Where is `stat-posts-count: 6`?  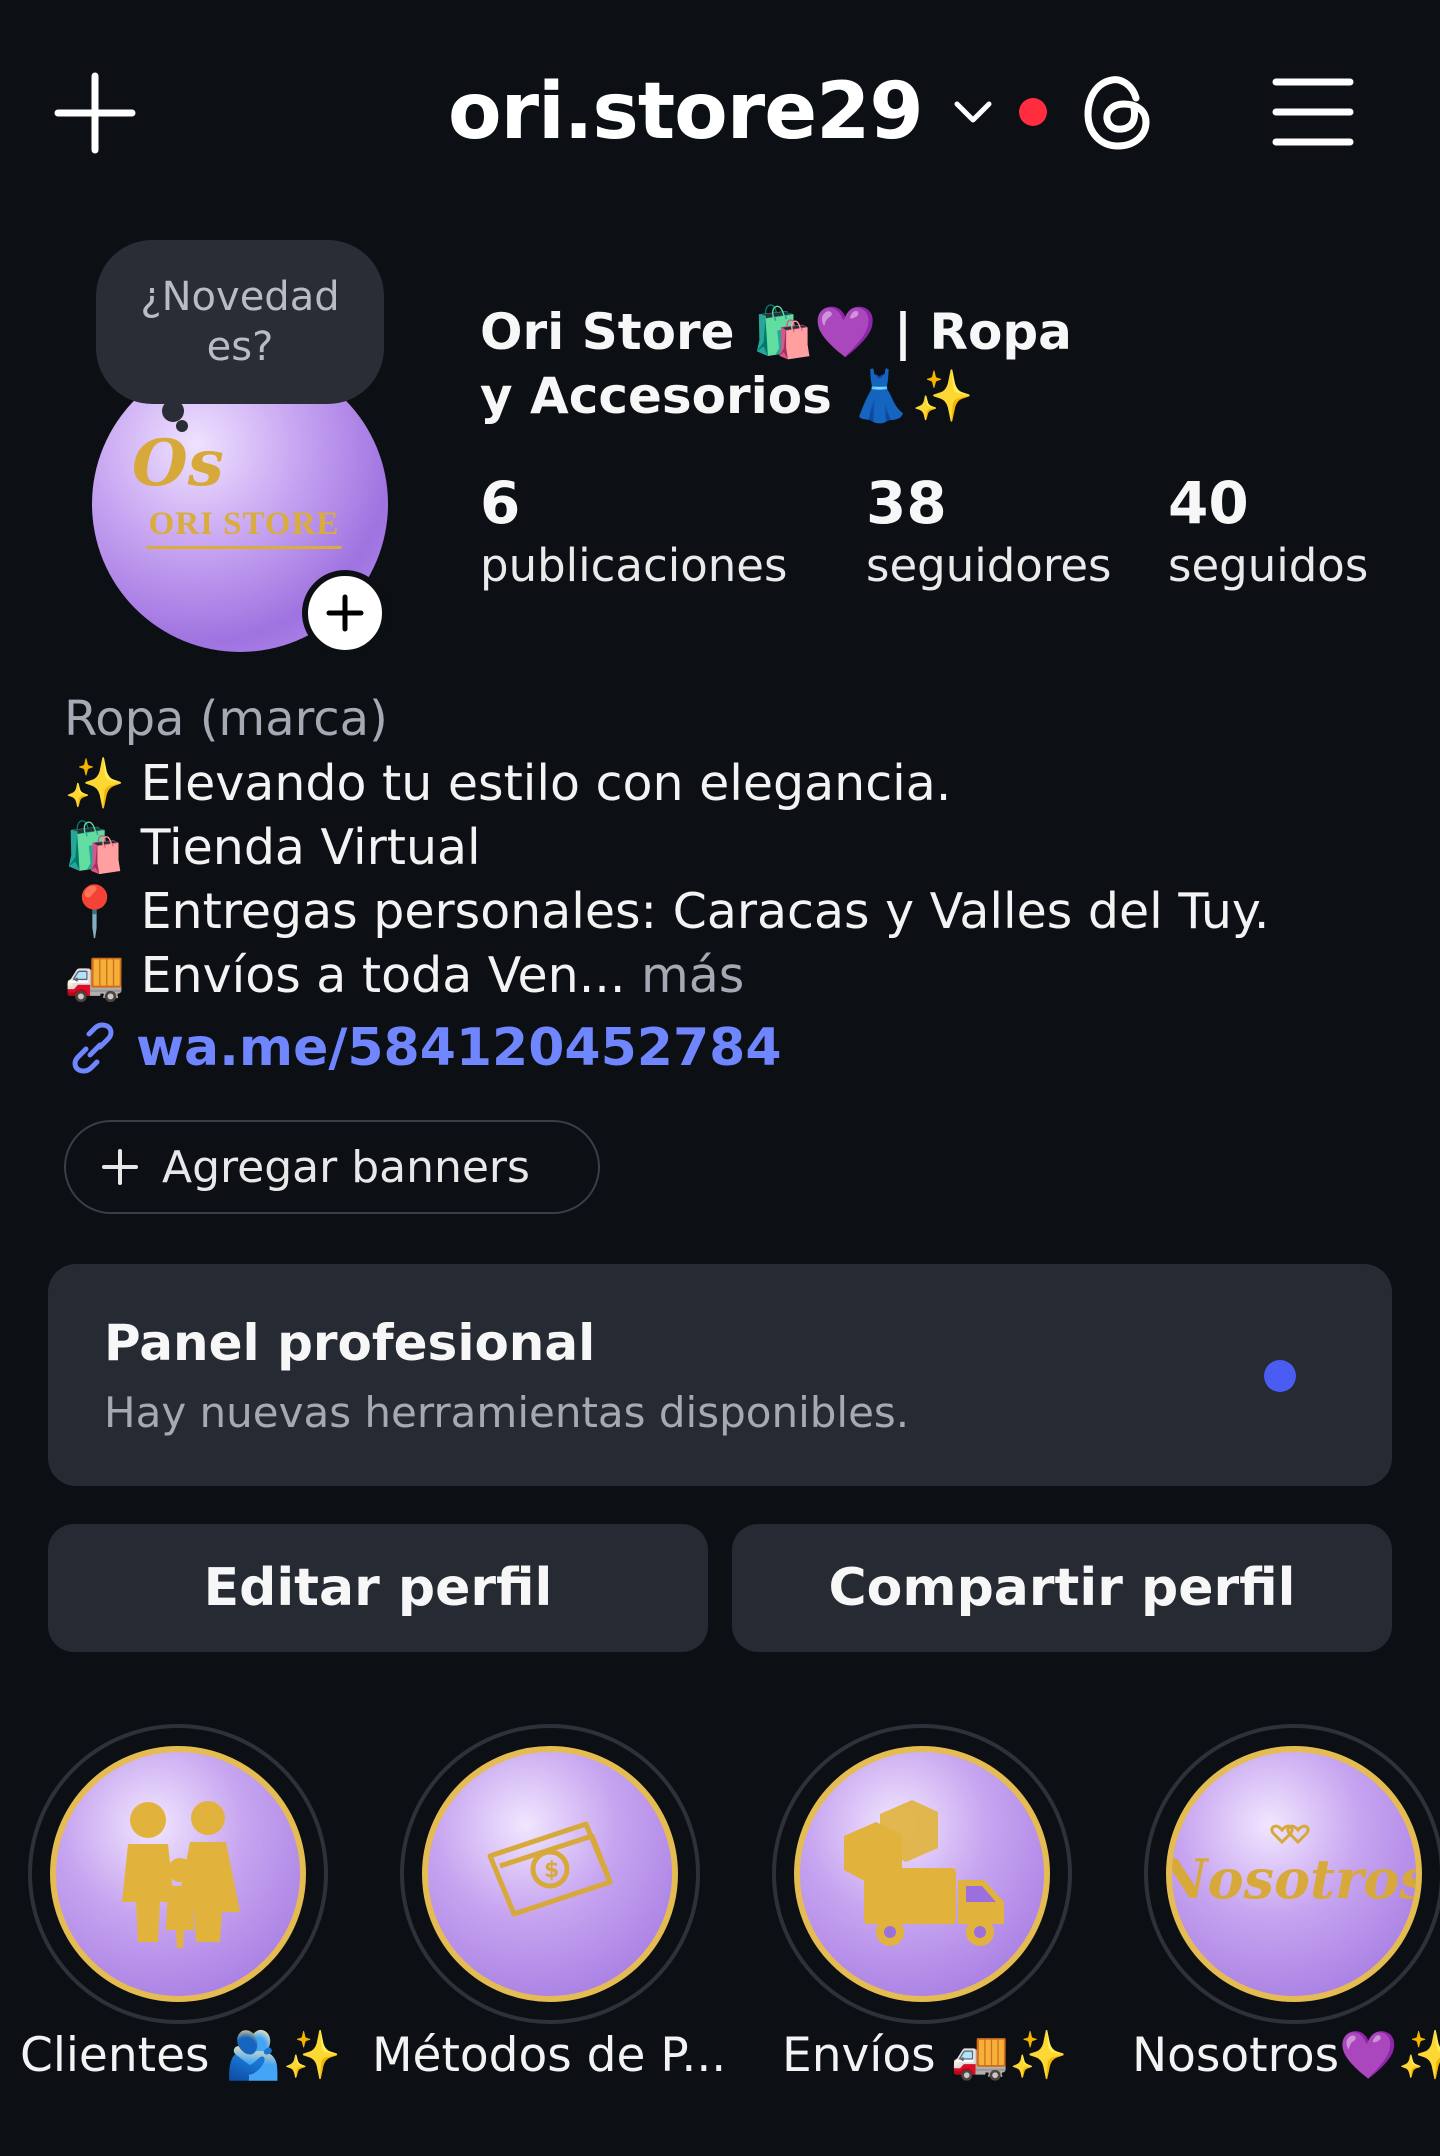
stat-posts-count: 6 is located at coordinates (500, 503).